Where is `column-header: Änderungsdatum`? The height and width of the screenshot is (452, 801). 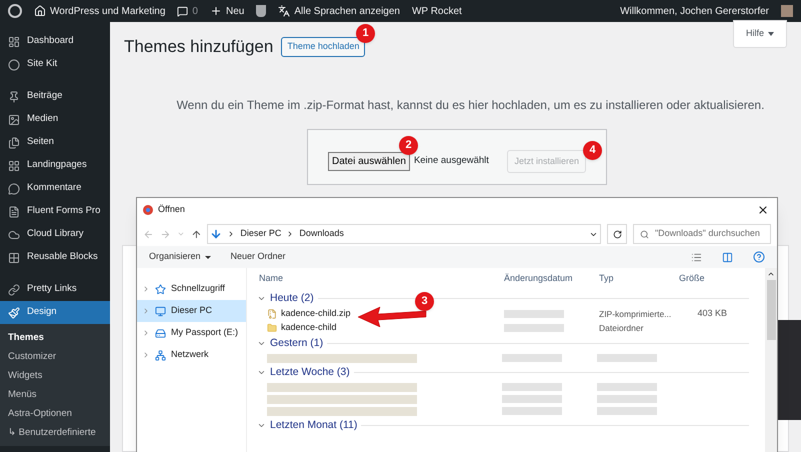
column-header: Änderungsdatum is located at coordinates (549, 279).